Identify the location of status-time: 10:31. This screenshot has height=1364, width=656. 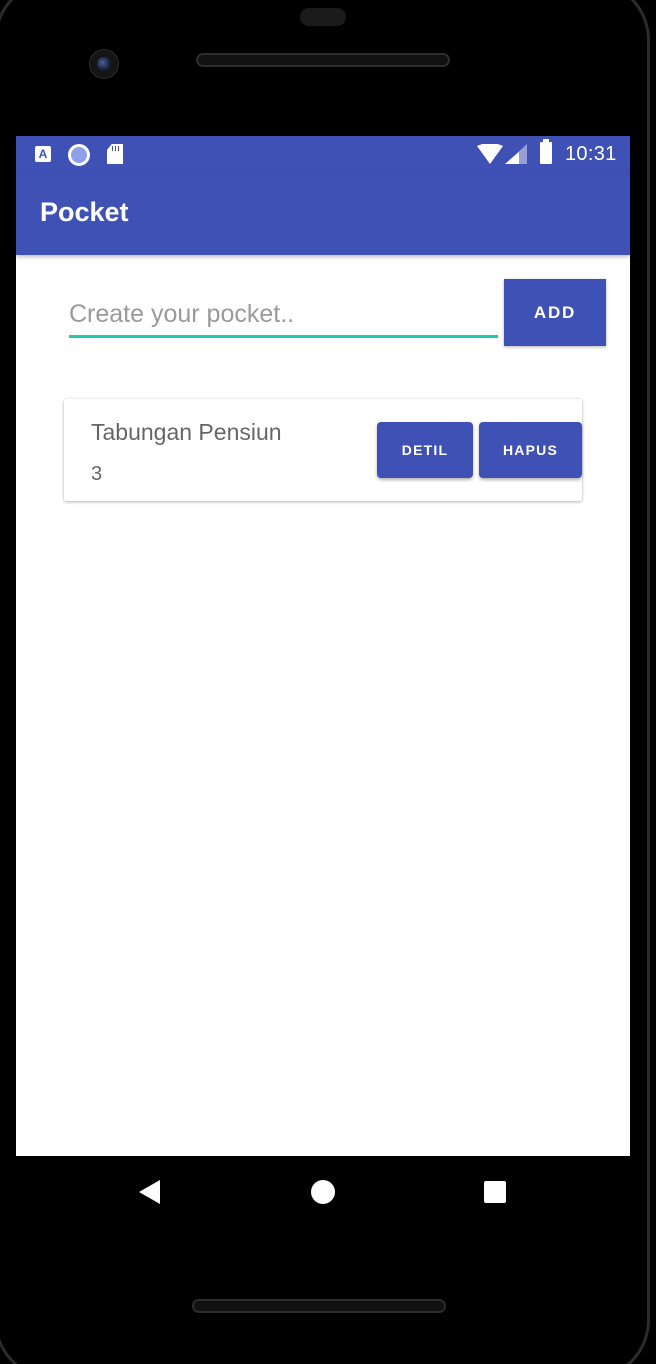
(591, 154).